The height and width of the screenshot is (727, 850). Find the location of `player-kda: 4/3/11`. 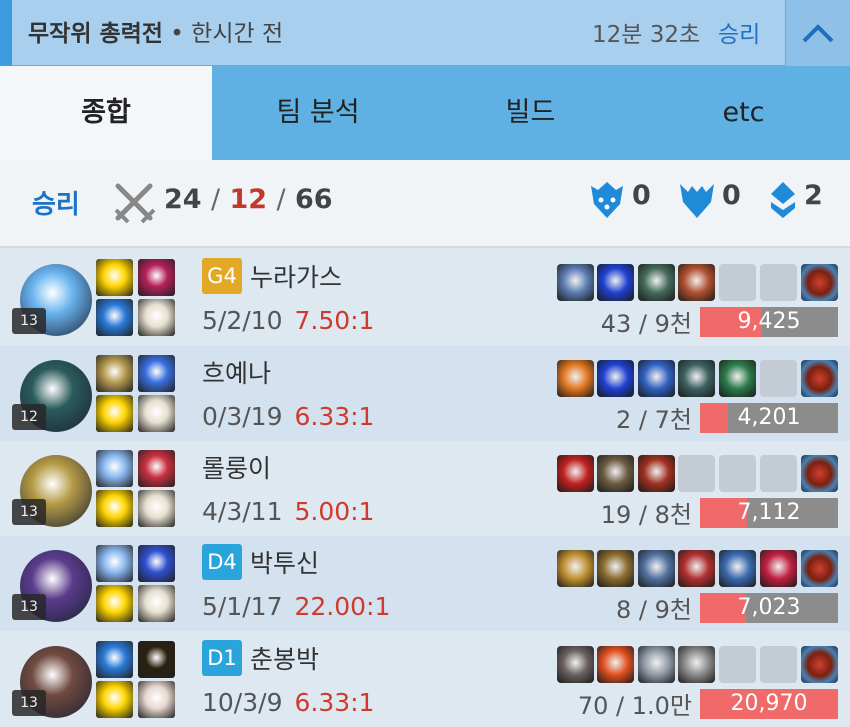

player-kda: 4/3/11 is located at coordinates (242, 511).